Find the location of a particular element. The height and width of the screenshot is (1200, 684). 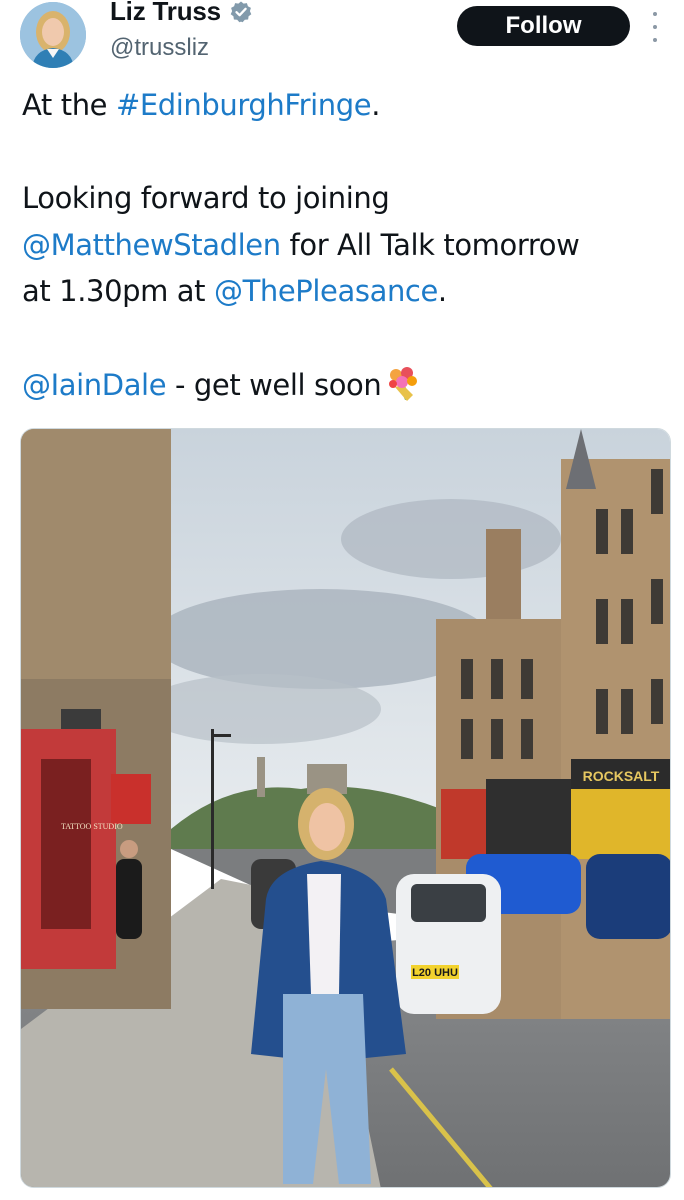

follow-button: Follow is located at coordinates (543, 26).